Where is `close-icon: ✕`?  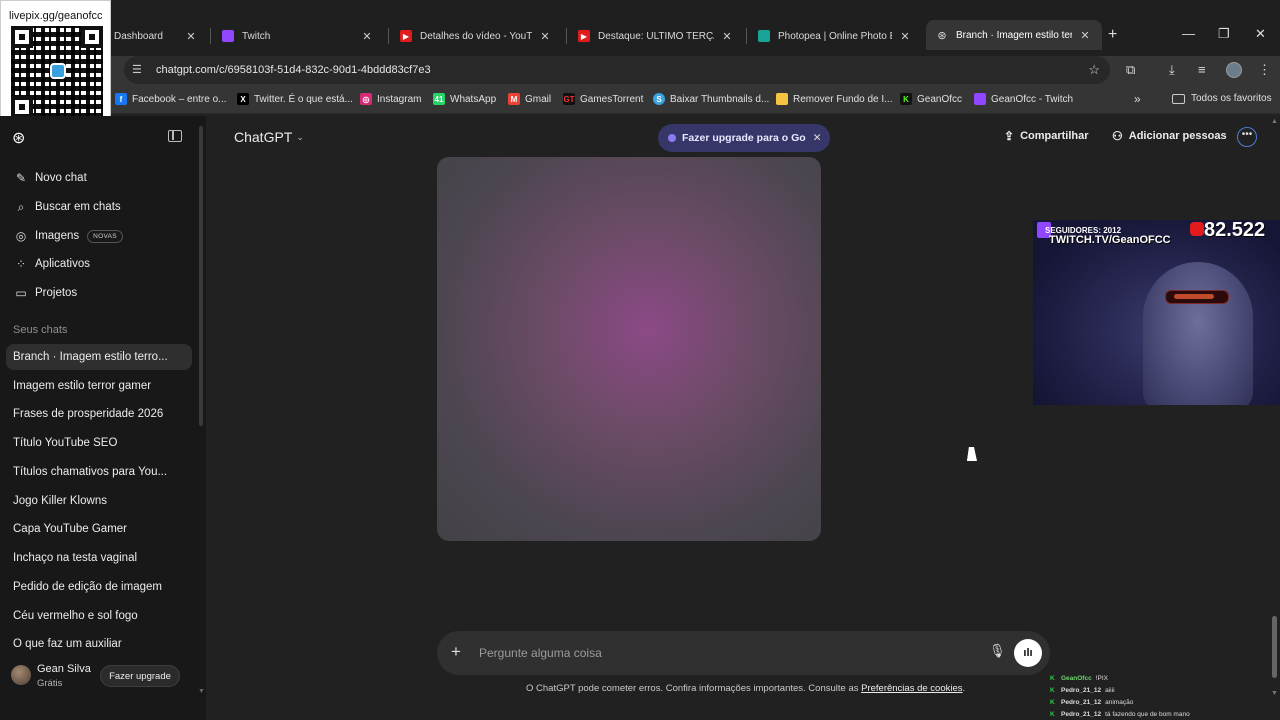 close-icon: ✕ is located at coordinates (817, 138).